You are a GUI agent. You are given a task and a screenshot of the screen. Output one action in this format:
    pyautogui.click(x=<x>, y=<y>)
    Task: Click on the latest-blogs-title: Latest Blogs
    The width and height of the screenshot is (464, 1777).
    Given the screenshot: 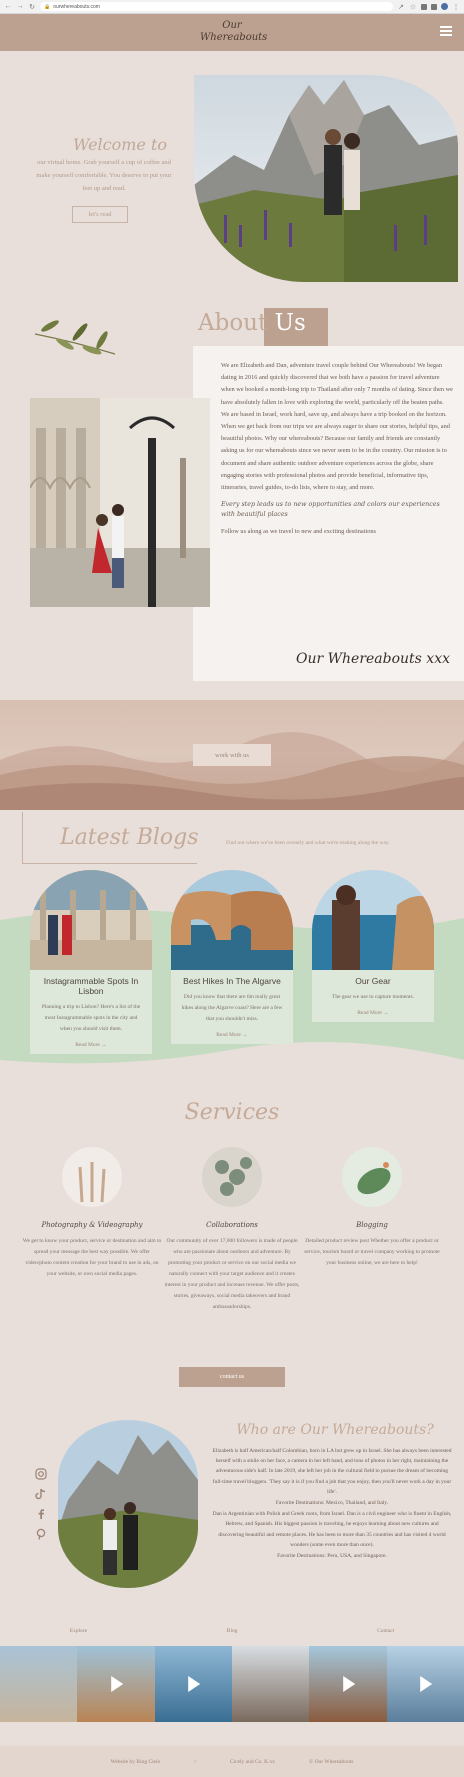 What is the action you would take?
    pyautogui.click(x=129, y=837)
    